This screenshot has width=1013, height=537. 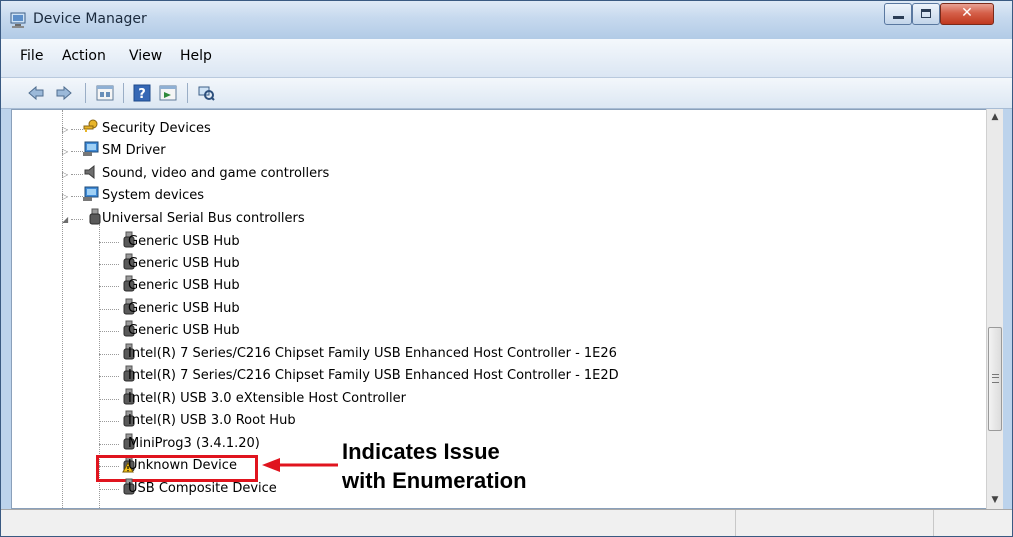 What do you see at coordinates (506, 20) in the screenshot?
I see `title-bar: Device Manager ✕` at bounding box center [506, 20].